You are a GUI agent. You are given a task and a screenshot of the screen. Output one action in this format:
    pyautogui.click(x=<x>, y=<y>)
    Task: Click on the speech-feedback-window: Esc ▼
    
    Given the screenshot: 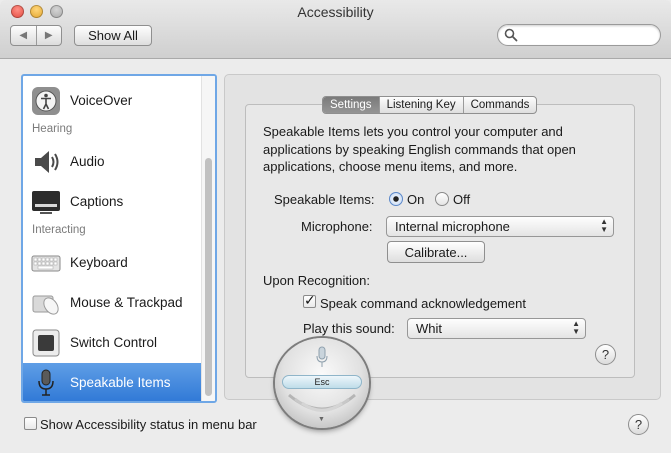 What is the action you would take?
    pyautogui.click(x=322, y=383)
    